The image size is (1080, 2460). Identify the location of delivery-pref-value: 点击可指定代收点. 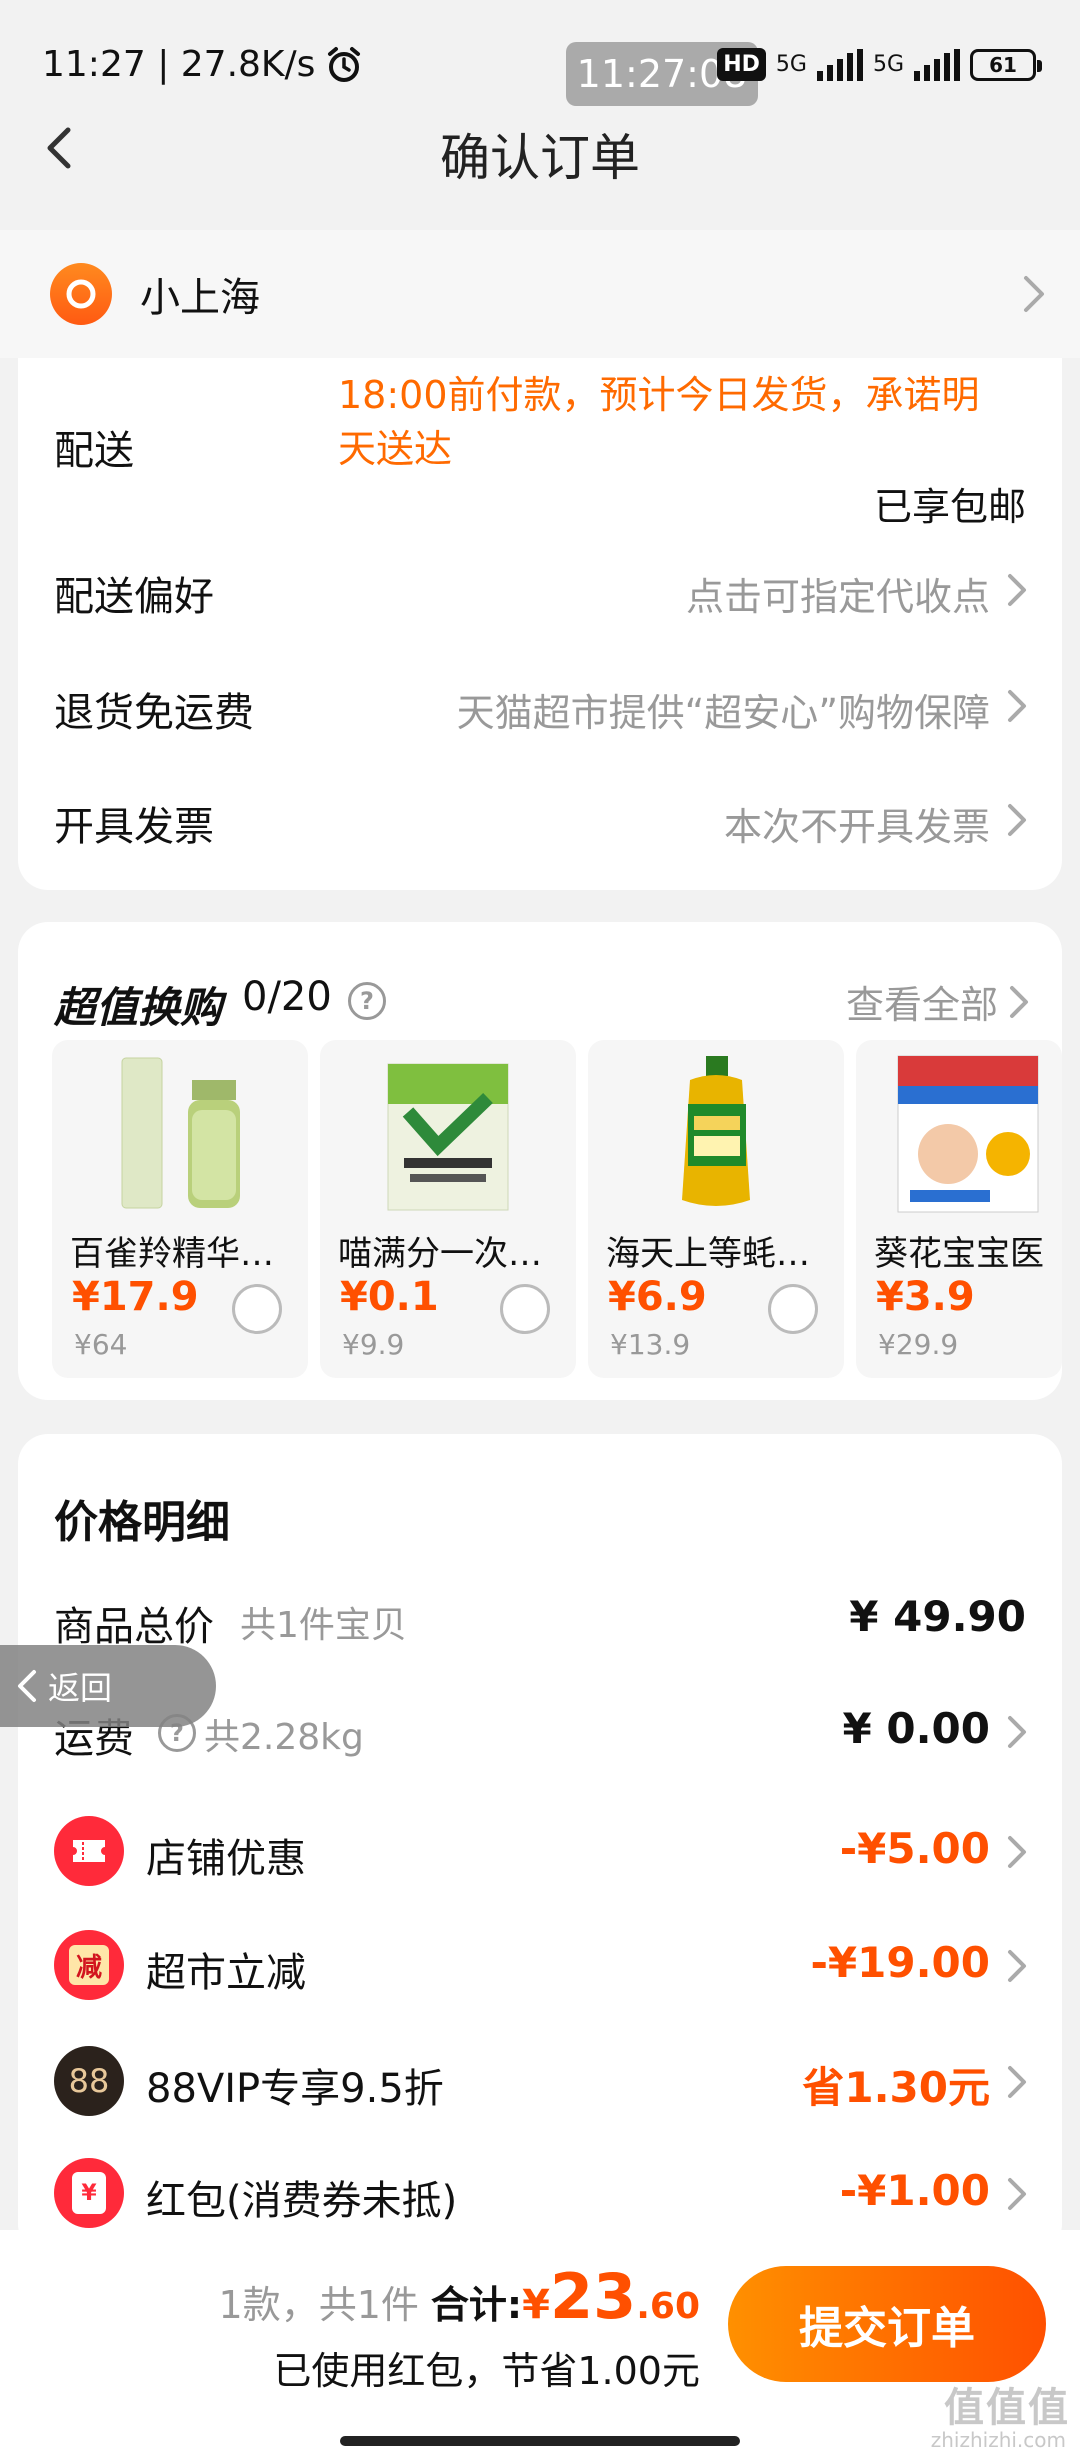
(837, 597).